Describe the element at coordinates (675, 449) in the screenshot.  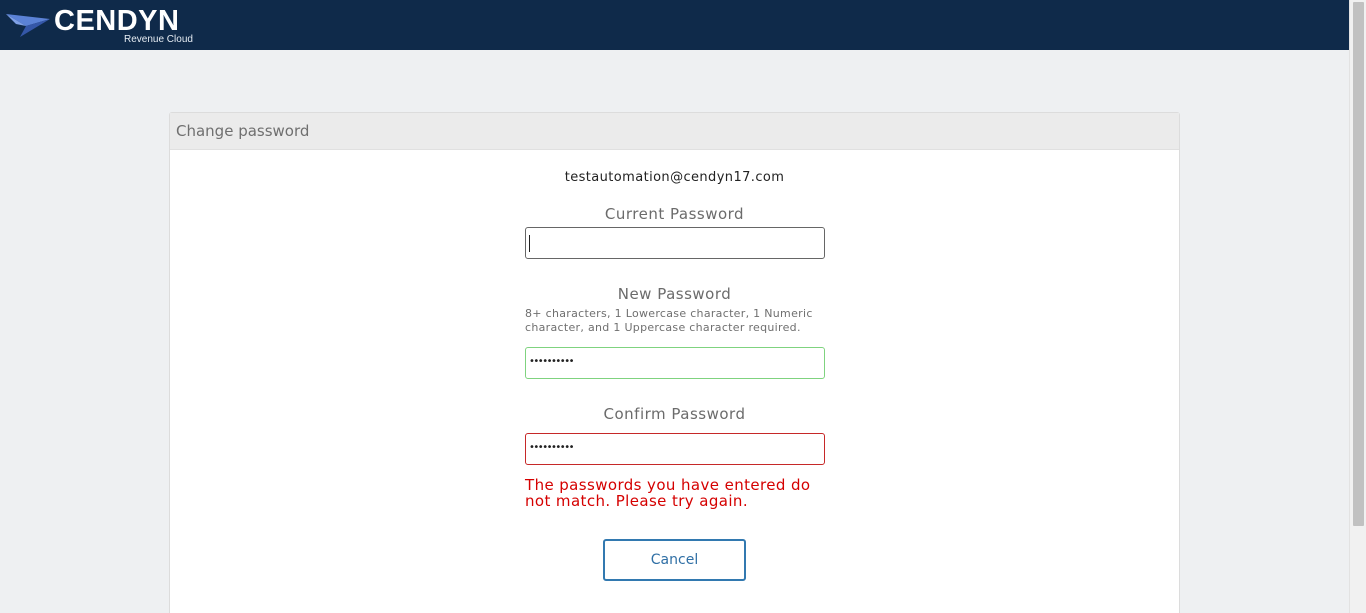
I see `confirm-password-field: ••••••••••` at that location.